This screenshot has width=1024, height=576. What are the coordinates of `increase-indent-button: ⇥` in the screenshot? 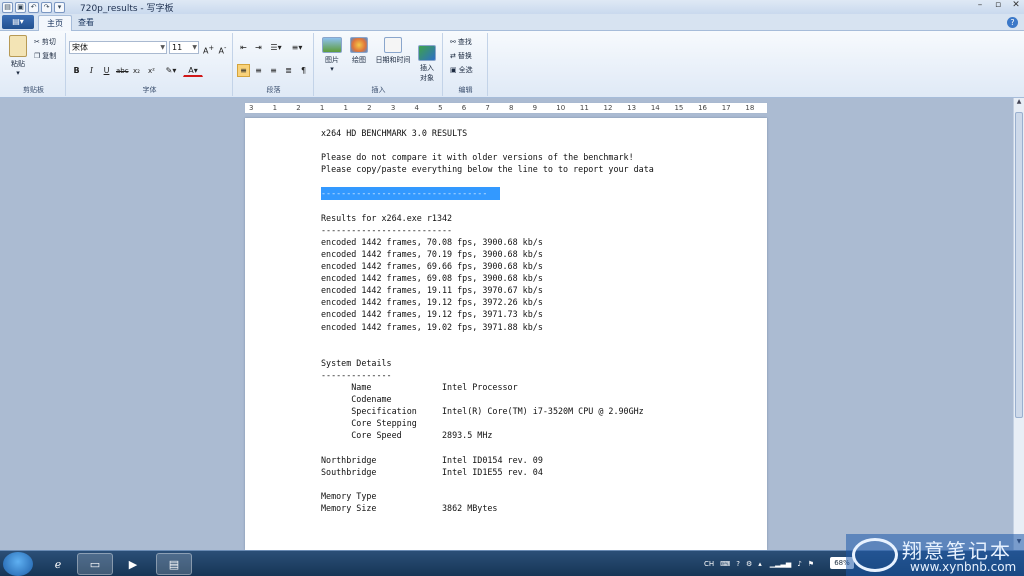 It's located at (258, 47).